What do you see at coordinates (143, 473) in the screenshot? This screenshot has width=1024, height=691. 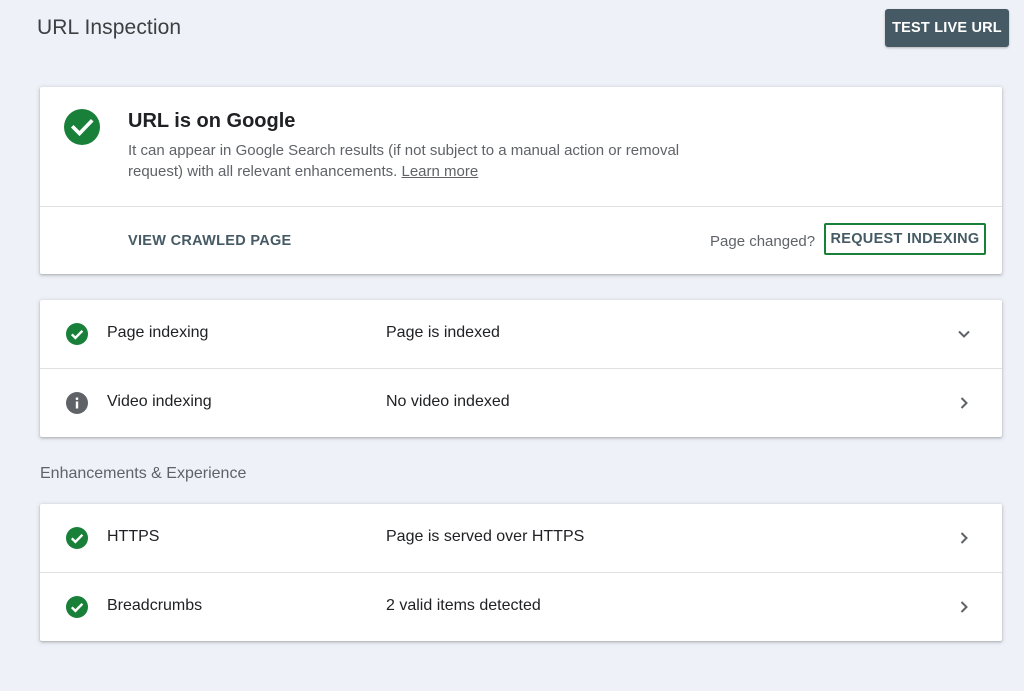 I see `section-heading: Enhancements & Experience` at bounding box center [143, 473].